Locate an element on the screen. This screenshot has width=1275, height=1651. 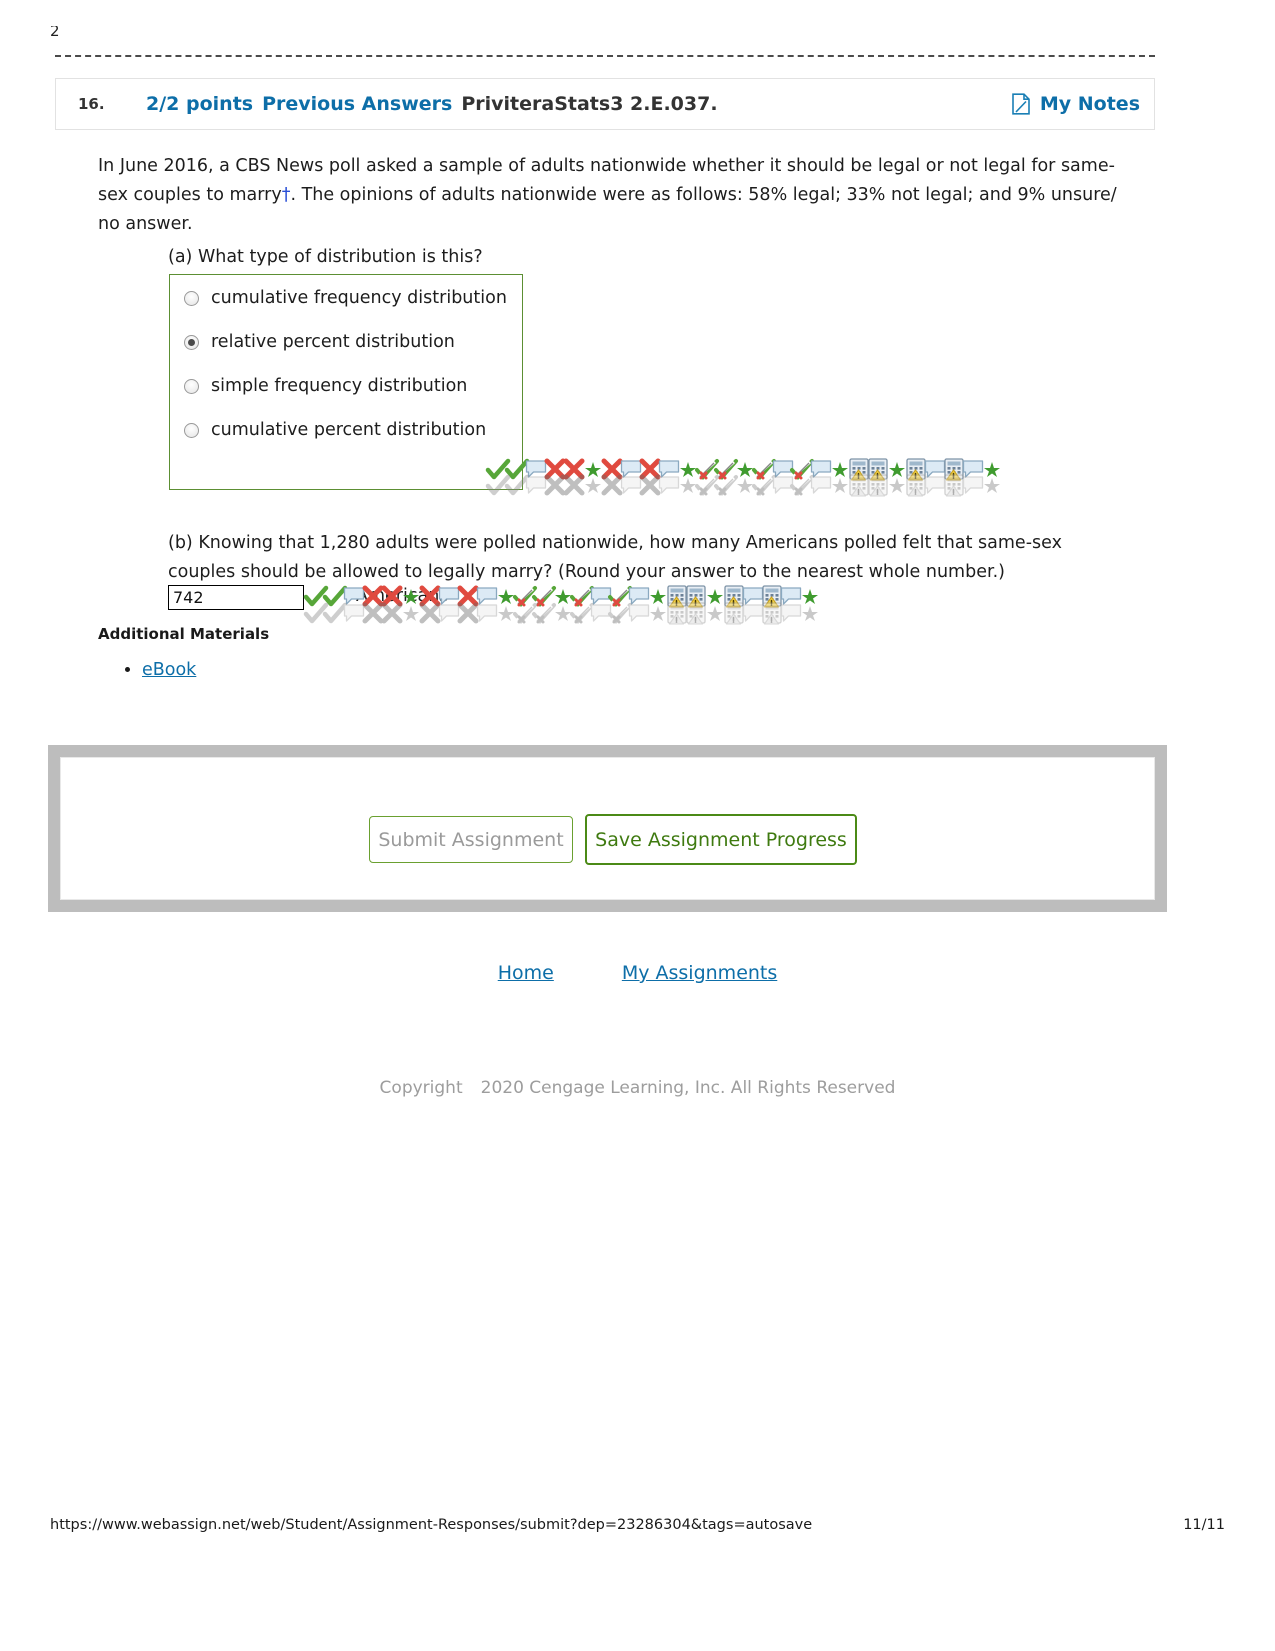
save-assignment-progress-button: Save Assignment Progress is located at coordinates (721, 839).